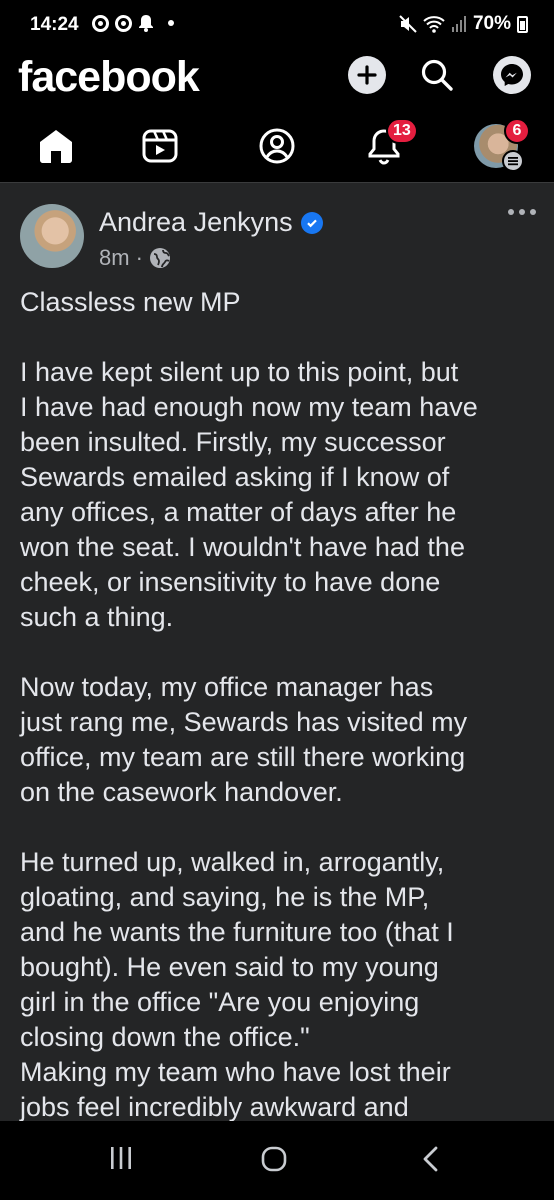  I want to click on search-icon, so click(437, 75).